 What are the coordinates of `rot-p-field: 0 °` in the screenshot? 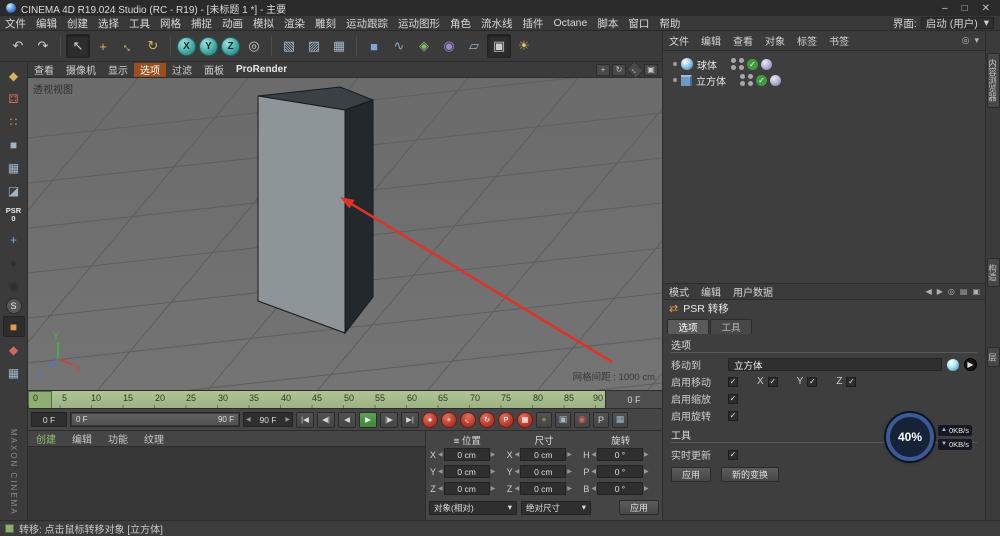 It's located at (619, 471).